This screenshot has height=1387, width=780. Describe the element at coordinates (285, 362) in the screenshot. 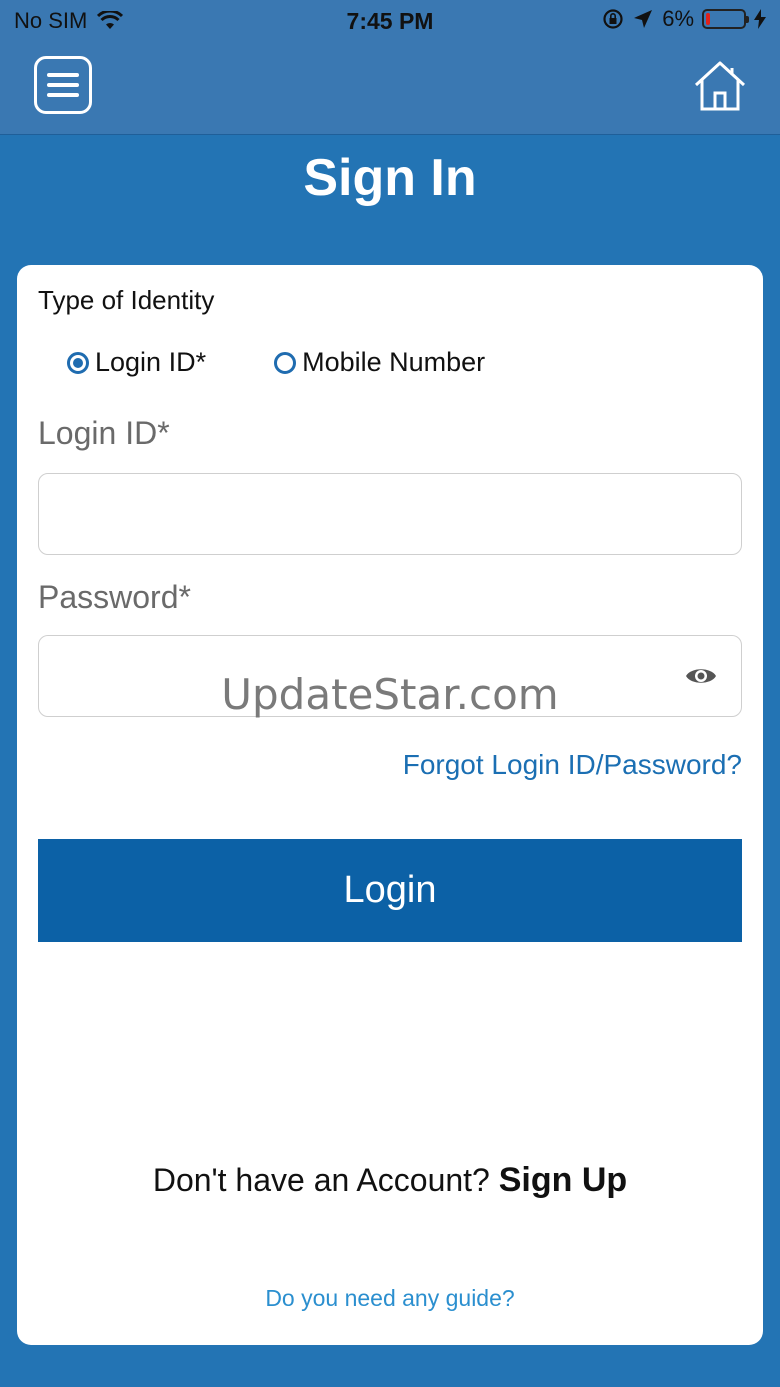

I see `radio-unselected-icon` at that location.